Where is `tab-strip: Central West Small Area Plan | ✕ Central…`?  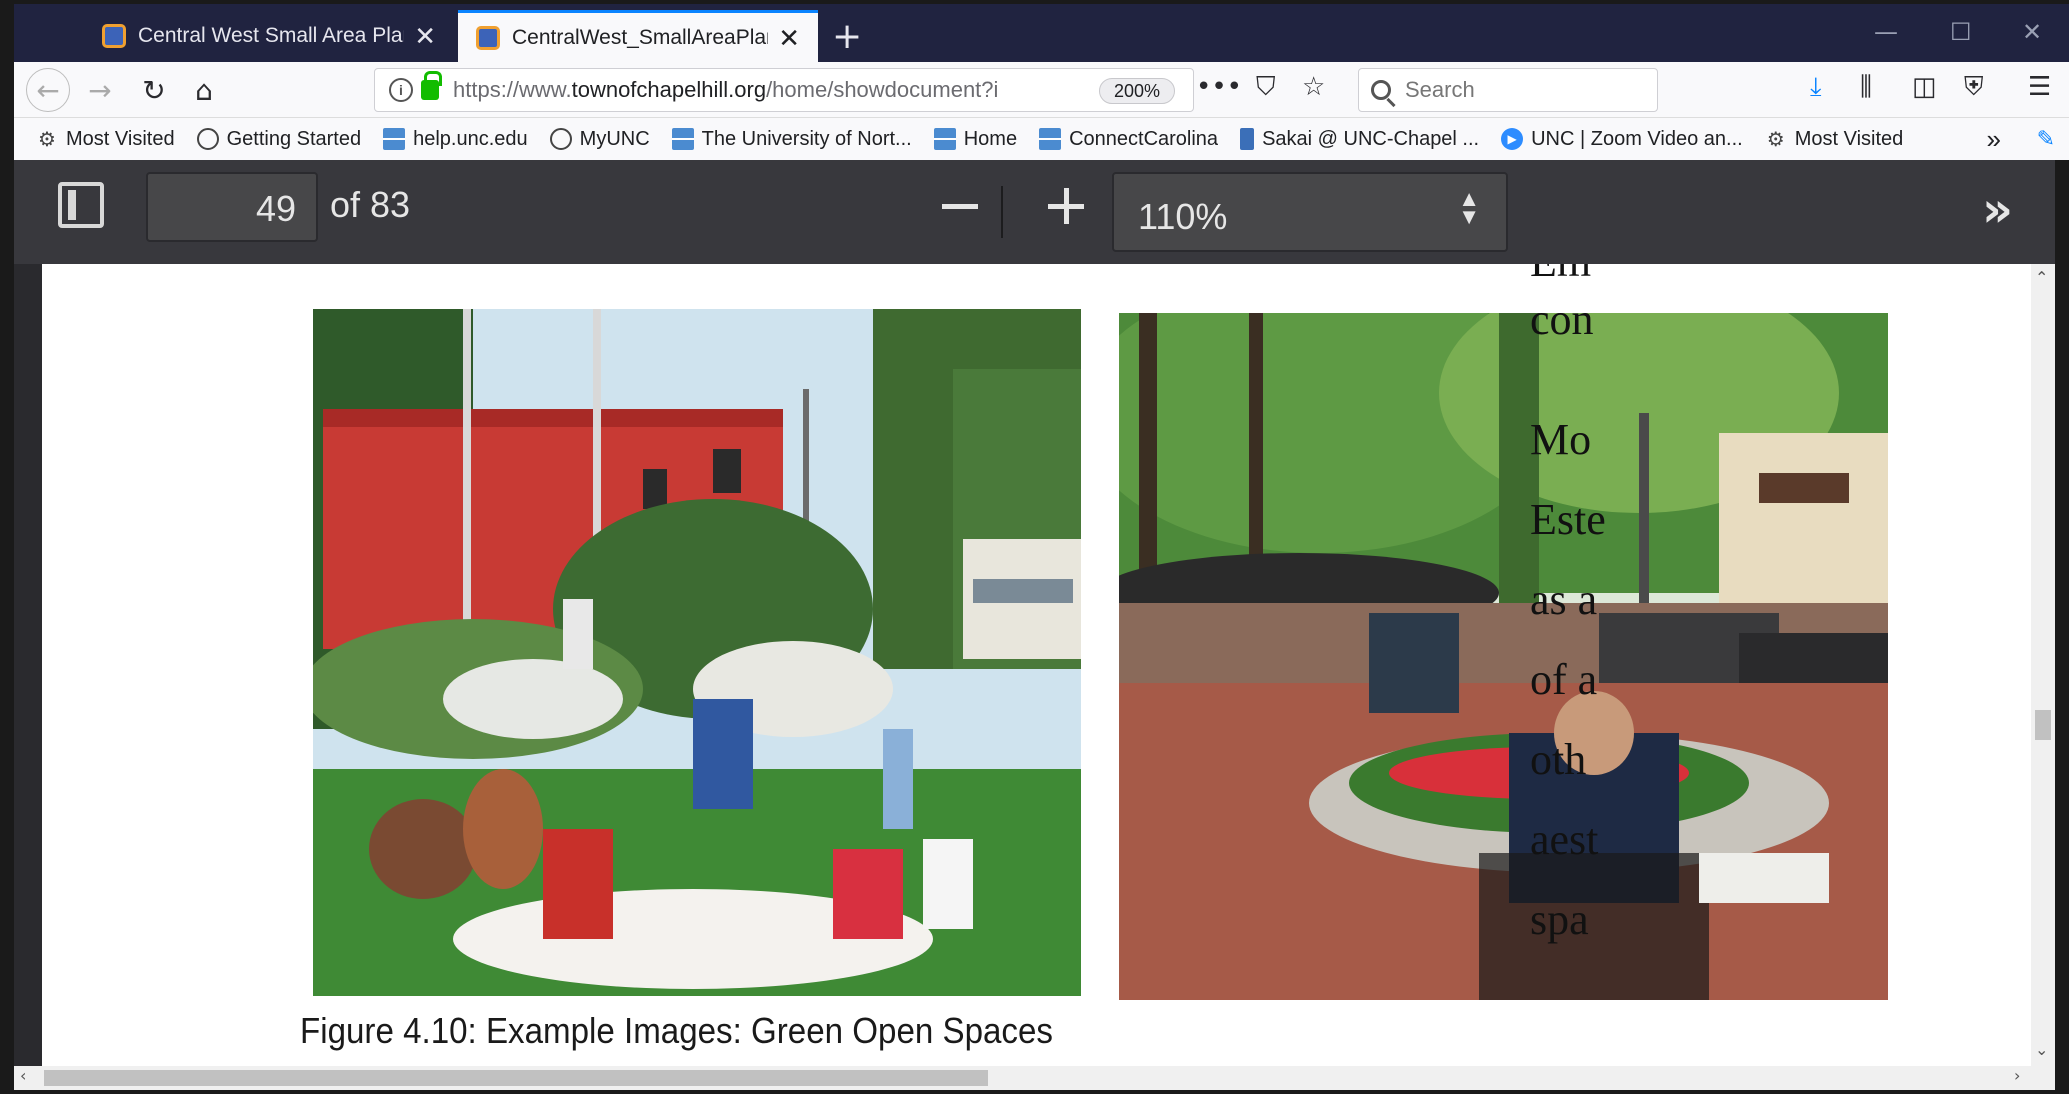
tab-strip: Central West Small Area Plan | ✕ Central… is located at coordinates (1041, 33).